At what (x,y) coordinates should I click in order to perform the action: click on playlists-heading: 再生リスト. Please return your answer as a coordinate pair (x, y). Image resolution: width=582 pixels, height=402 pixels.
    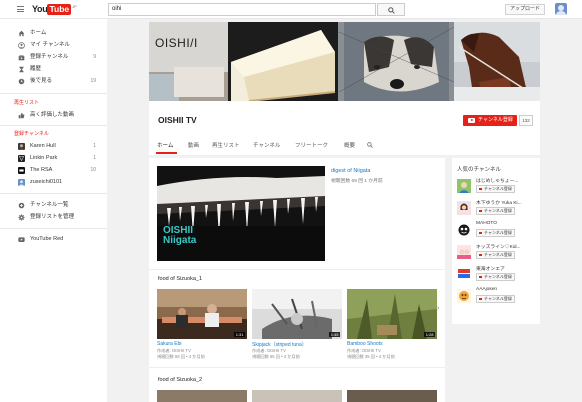
    Looking at the image, I should click on (27, 103).